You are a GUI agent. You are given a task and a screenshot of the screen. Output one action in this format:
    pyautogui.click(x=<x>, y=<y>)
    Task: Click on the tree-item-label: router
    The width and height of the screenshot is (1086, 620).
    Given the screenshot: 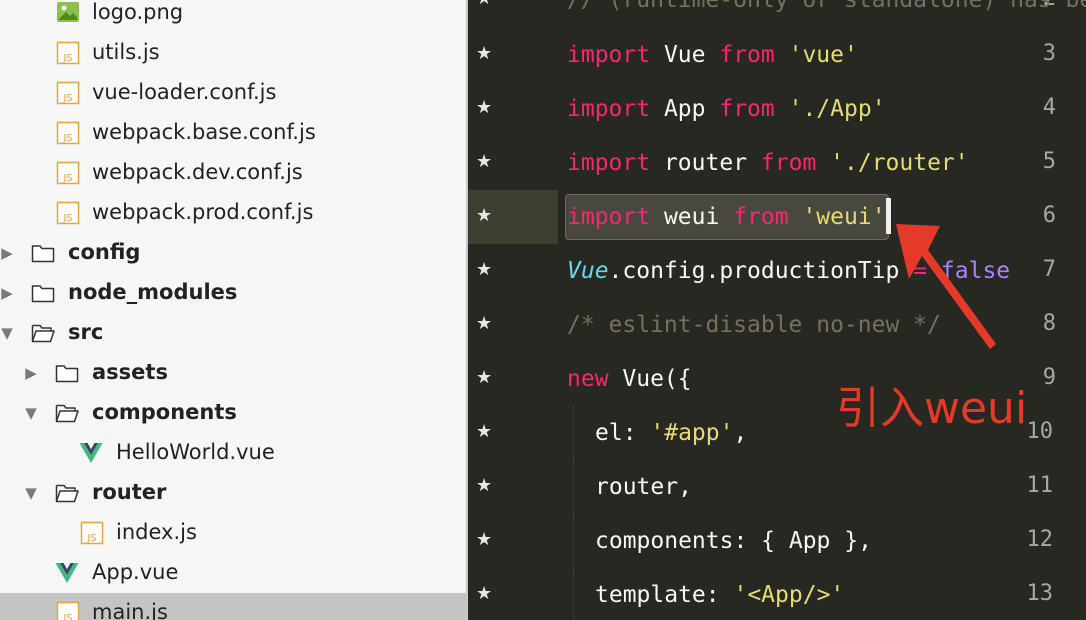 What is the action you would take?
    pyautogui.click(x=129, y=492)
    